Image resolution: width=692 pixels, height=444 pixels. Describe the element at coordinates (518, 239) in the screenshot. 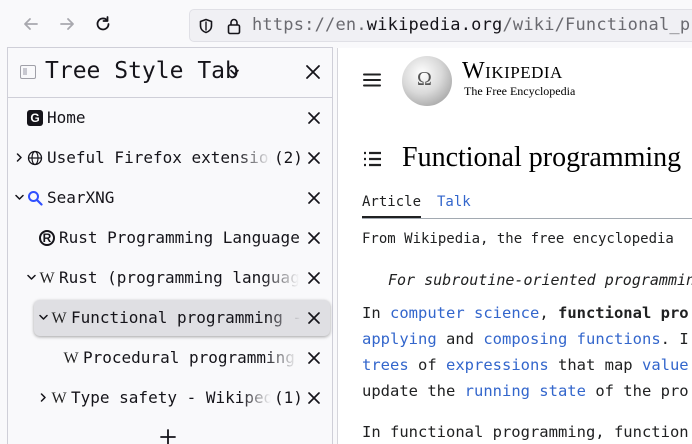

I see `from-wikipedia-note: From Wikipedia, the free encyclopedia` at that location.